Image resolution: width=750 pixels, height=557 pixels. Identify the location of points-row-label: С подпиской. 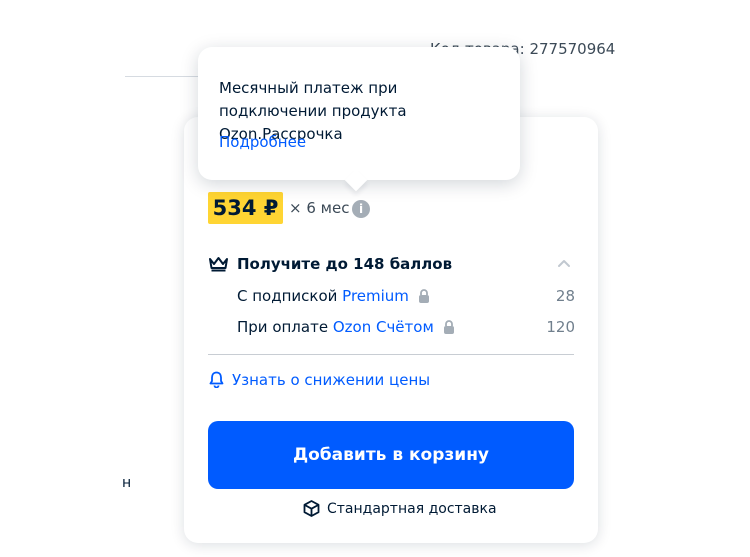
(287, 296).